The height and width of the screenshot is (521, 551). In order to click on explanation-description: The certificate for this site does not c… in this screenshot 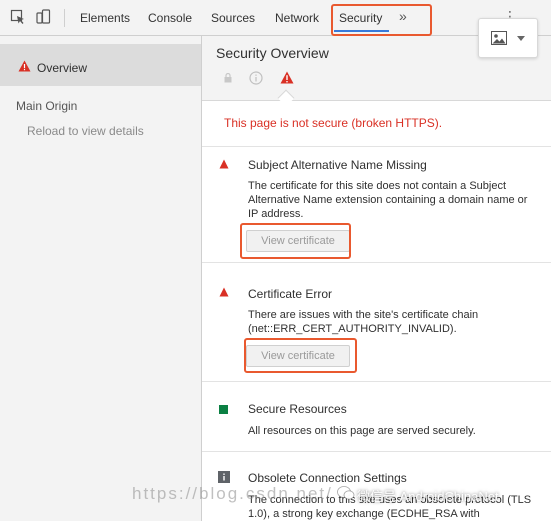, I will do `click(388, 200)`.